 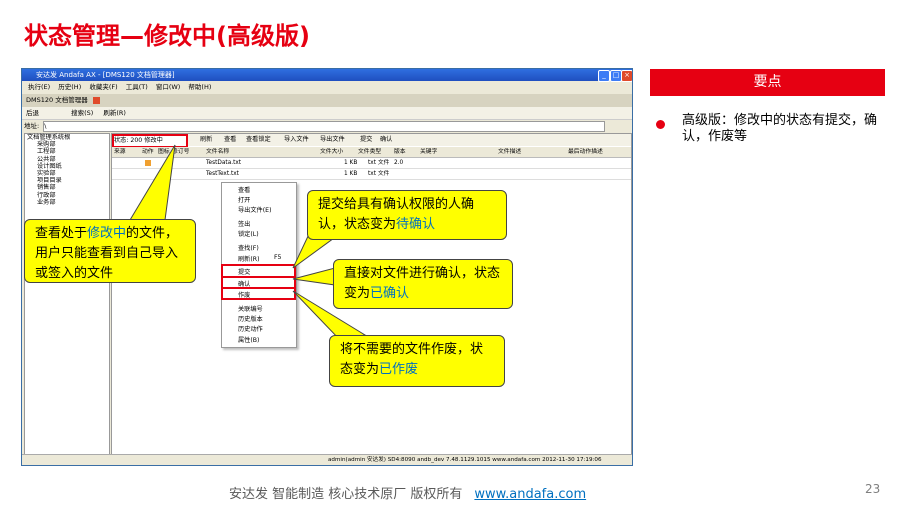 What do you see at coordinates (407, 215) in the screenshot?
I see `callout-submit: 提交给具有确认权限的人确认，状态变为待确认` at bounding box center [407, 215].